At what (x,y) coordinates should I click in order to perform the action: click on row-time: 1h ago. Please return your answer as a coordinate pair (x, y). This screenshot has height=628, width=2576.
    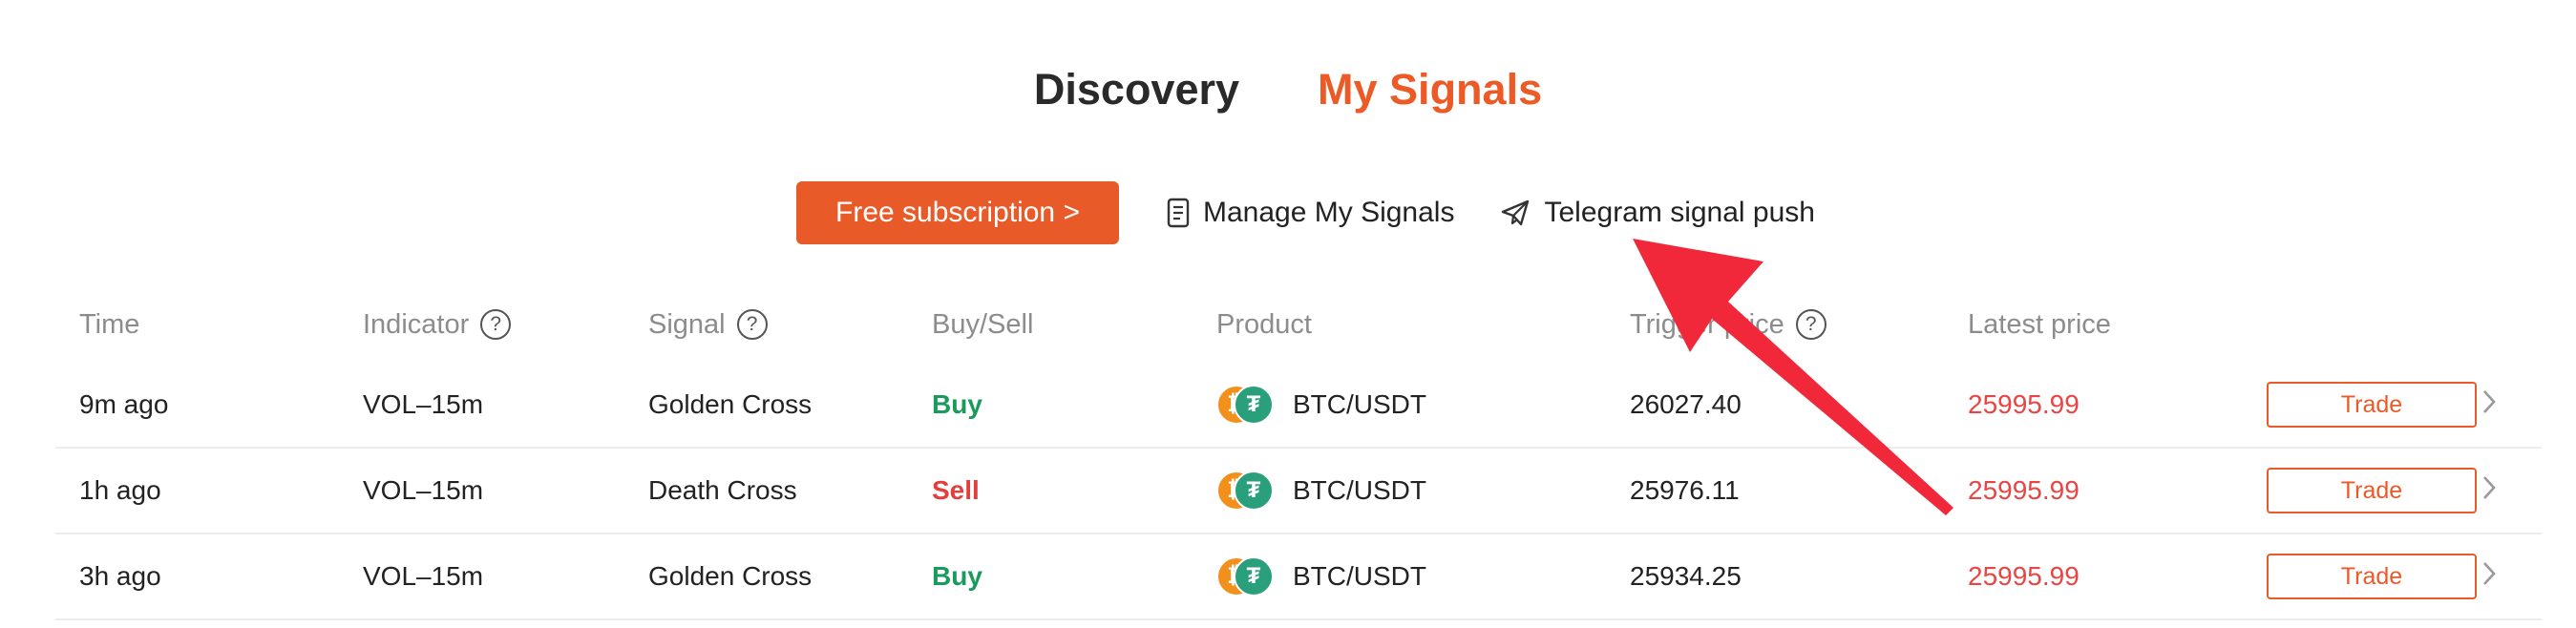
    Looking at the image, I should click on (120, 490).